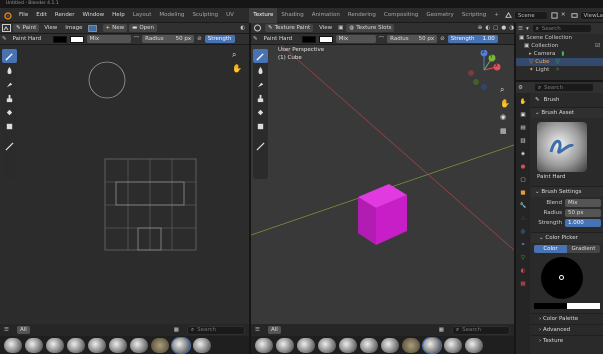 The height and width of the screenshot is (354, 603). What do you see at coordinates (523, 128) in the screenshot?
I see `tab-output: ▤` at bounding box center [523, 128].